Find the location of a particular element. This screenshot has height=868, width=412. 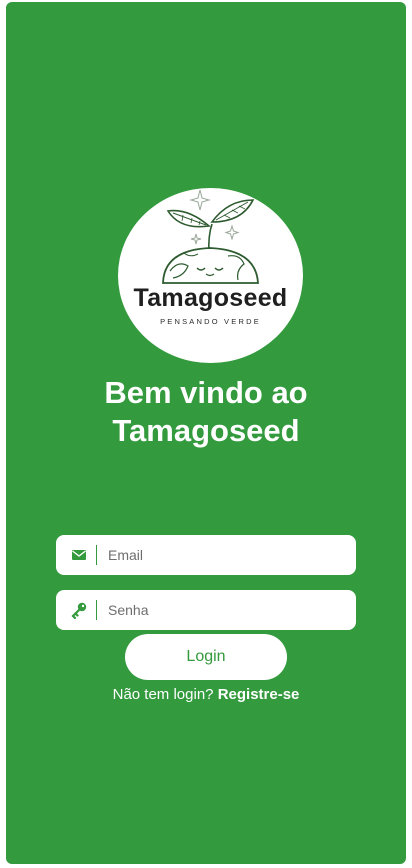

password-input is located at coordinates (226, 610).